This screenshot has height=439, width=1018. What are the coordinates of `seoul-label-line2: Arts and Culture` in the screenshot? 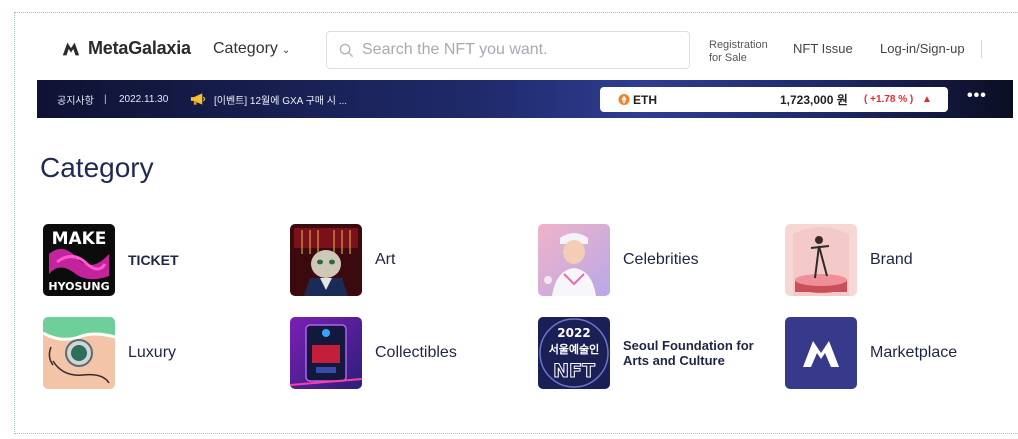 It's located at (674, 360).